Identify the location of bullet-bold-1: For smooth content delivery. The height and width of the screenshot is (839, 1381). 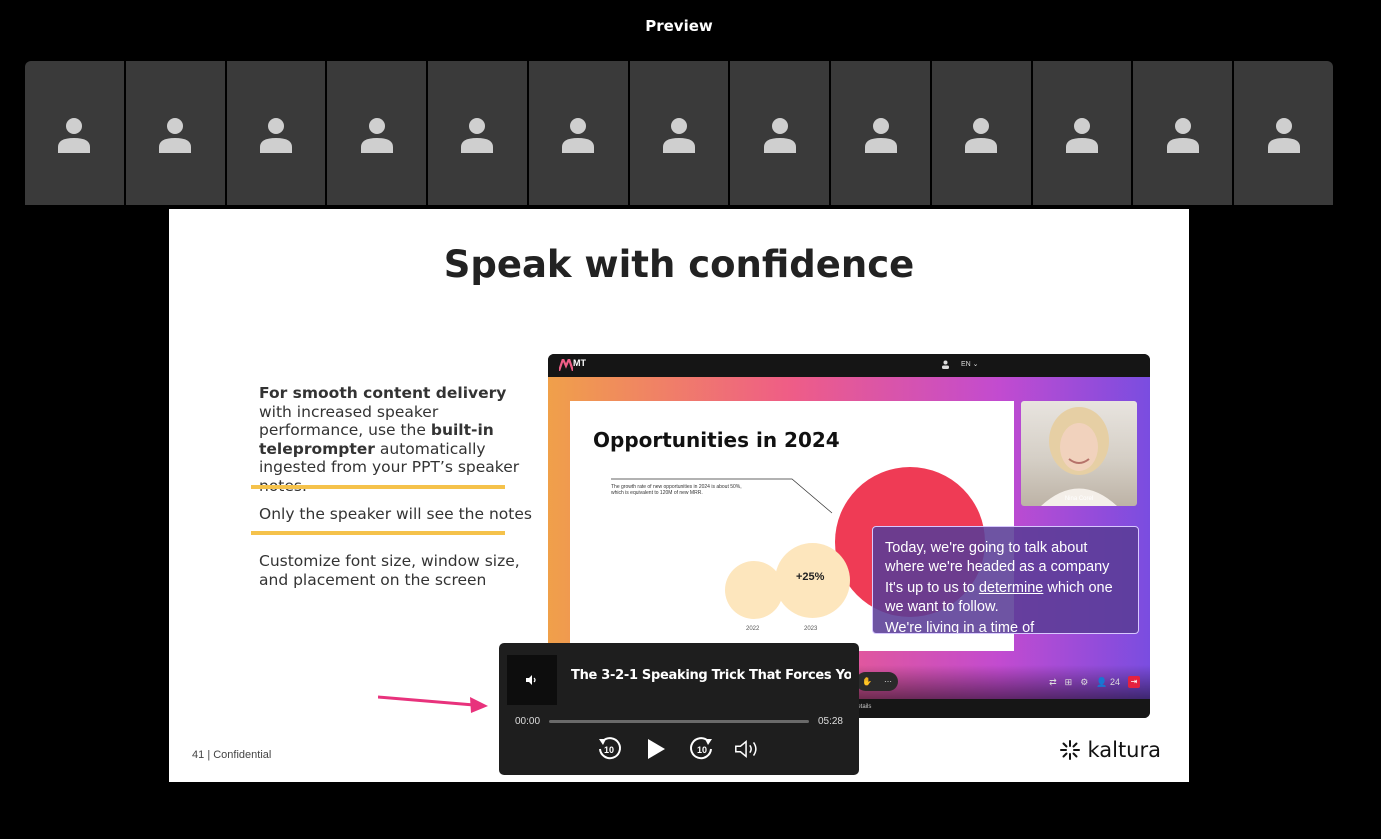
(383, 393).